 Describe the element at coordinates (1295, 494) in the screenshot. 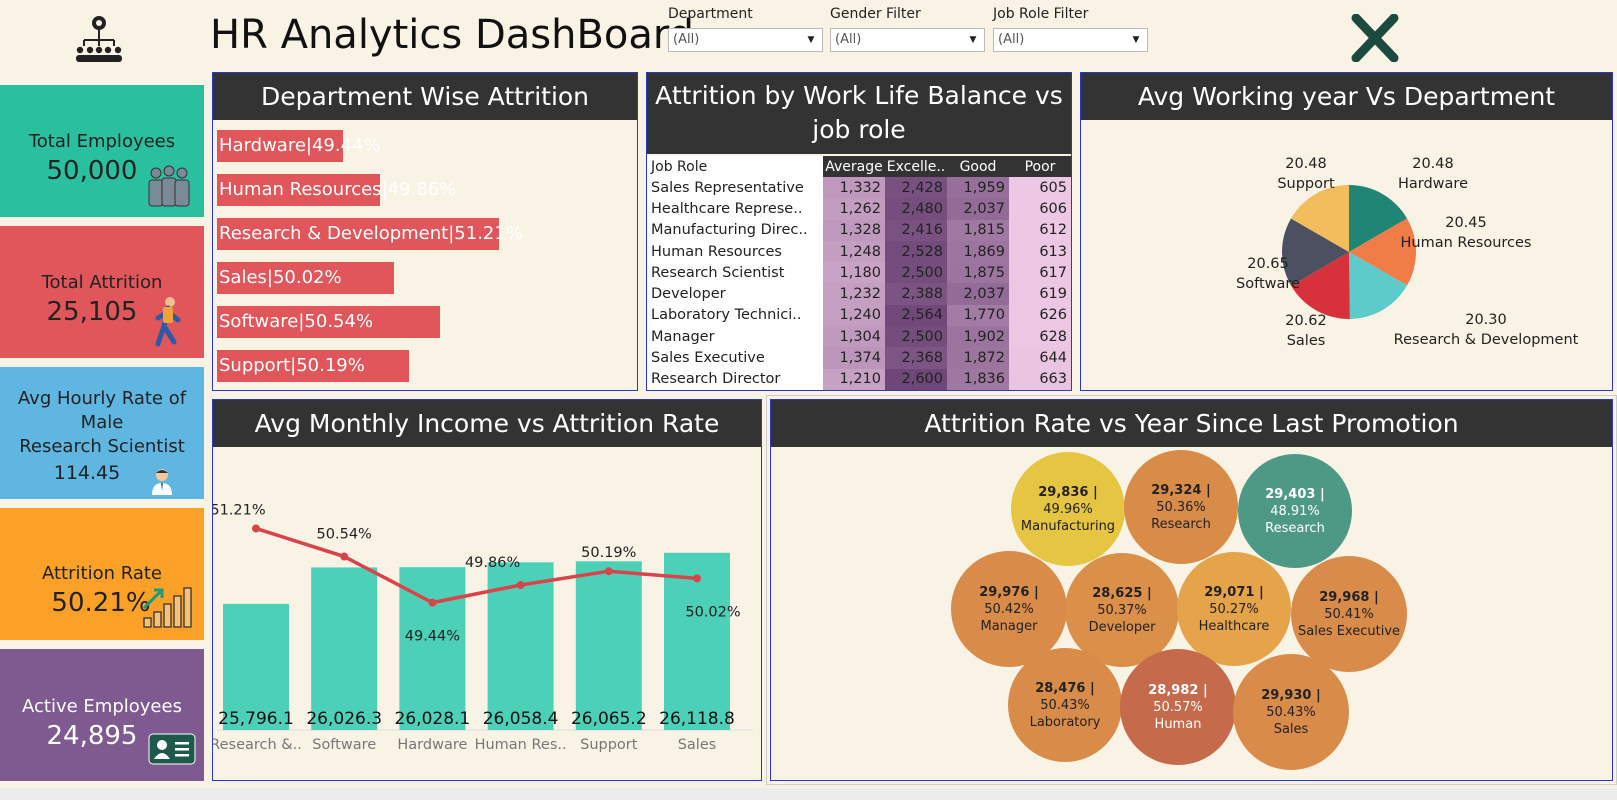

I see `bubble-value: 29,403 |` at that location.